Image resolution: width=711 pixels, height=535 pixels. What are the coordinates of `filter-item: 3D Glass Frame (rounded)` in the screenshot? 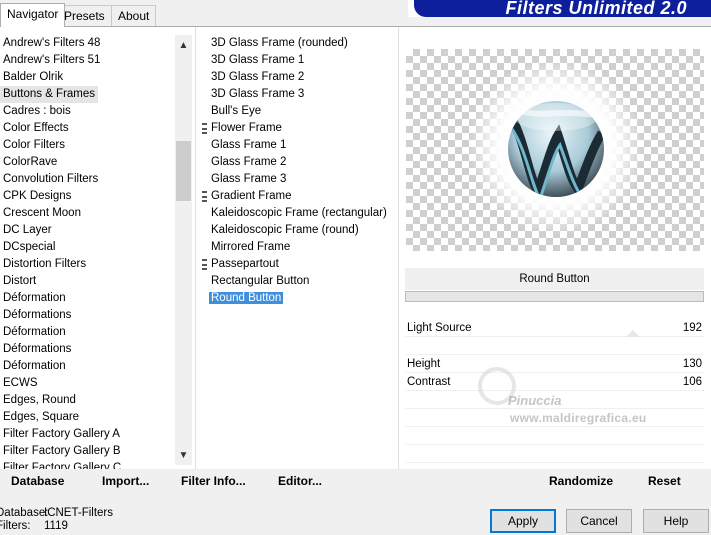 It's located at (297, 43).